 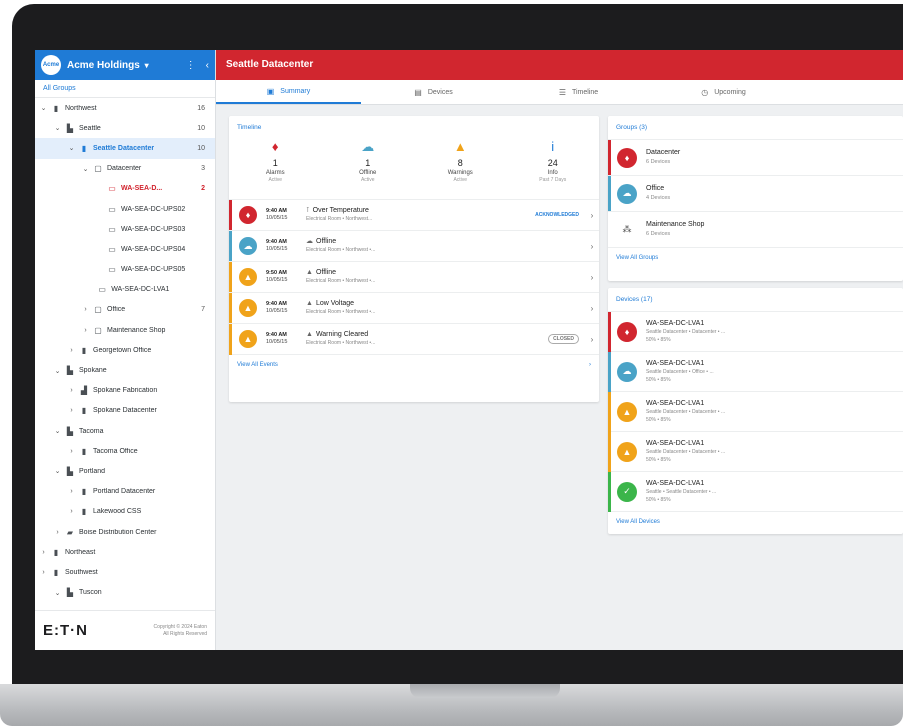 I want to click on tree-item: › ▟ Spokane Fabrication, so click(x=125, y=391).